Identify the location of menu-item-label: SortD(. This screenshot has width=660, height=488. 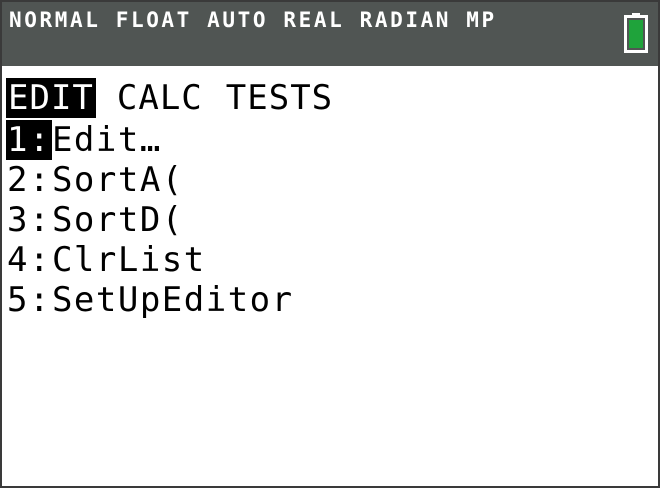
(117, 220).